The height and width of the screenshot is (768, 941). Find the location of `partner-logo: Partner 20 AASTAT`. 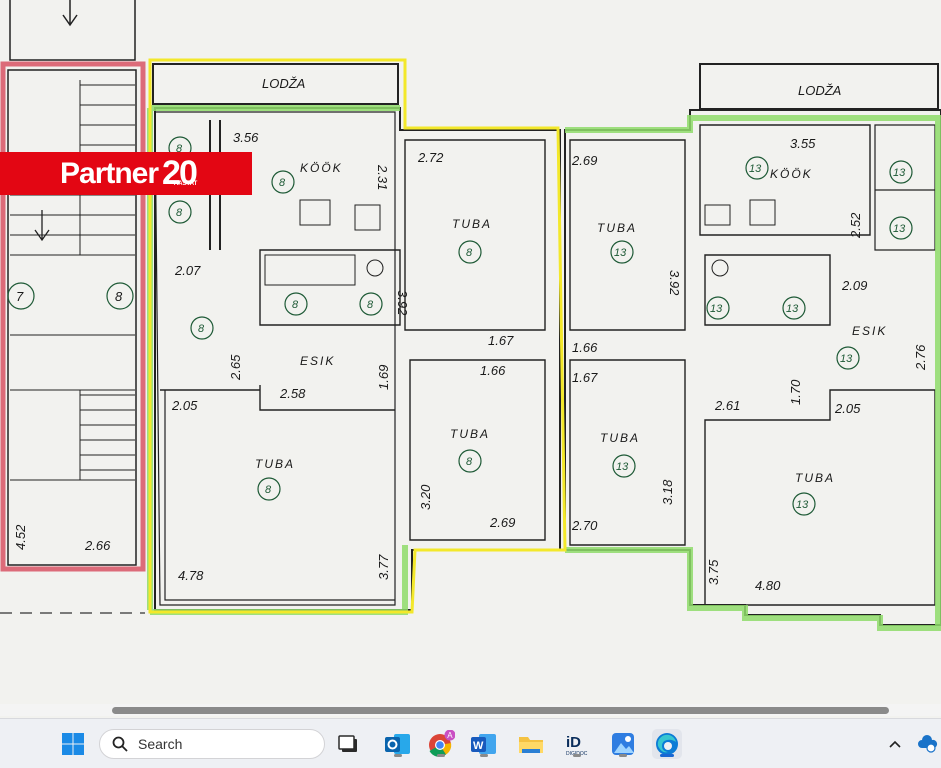

partner-logo: Partner 20 AASTAT is located at coordinates (126, 173).